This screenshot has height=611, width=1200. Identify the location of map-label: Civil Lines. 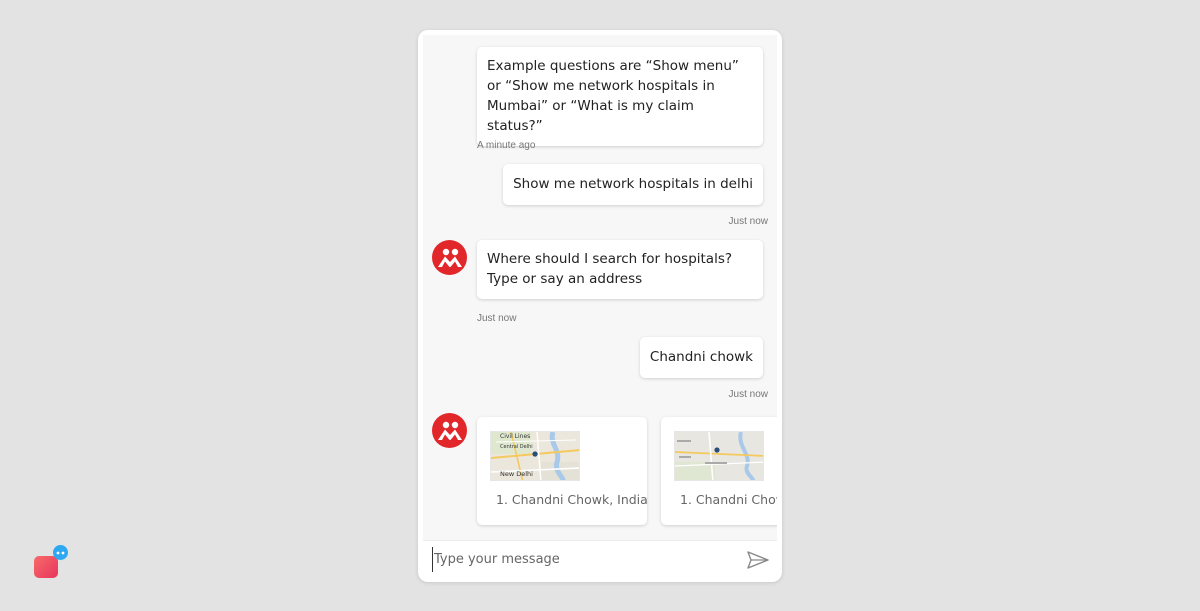
(515, 436).